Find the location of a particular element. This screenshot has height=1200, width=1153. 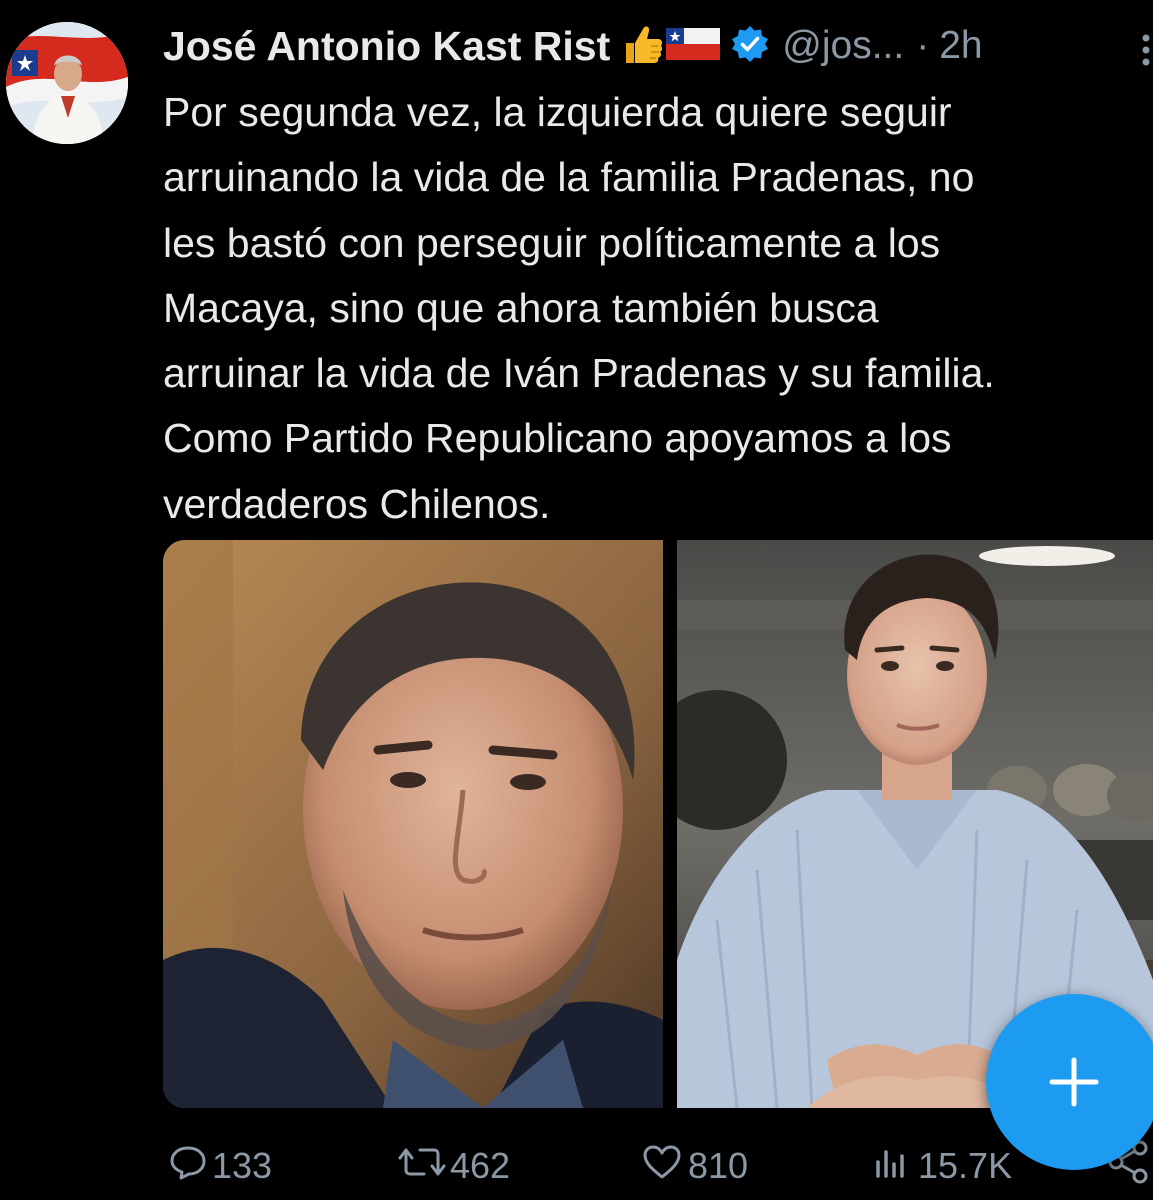

chile-flag-emoji-icon is located at coordinates (693, 46).